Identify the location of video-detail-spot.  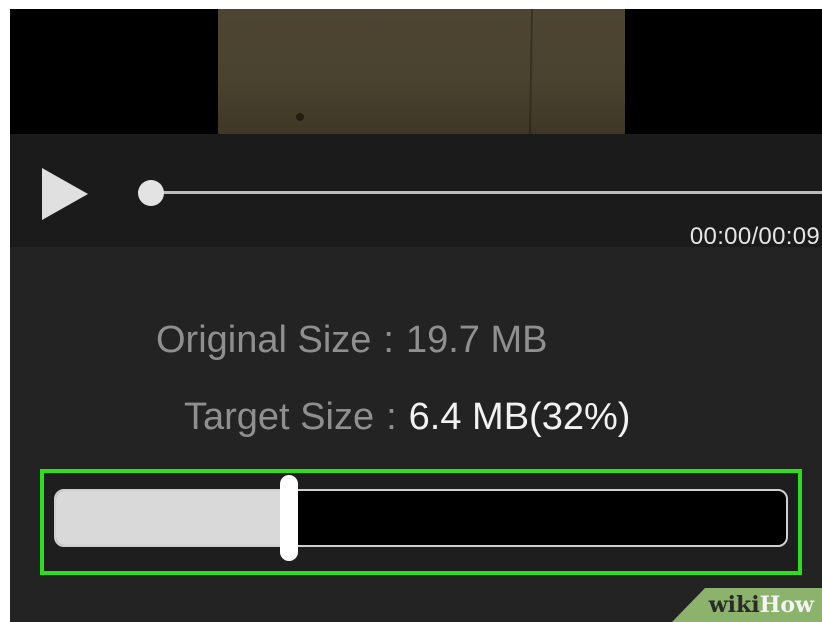
(300, 117).